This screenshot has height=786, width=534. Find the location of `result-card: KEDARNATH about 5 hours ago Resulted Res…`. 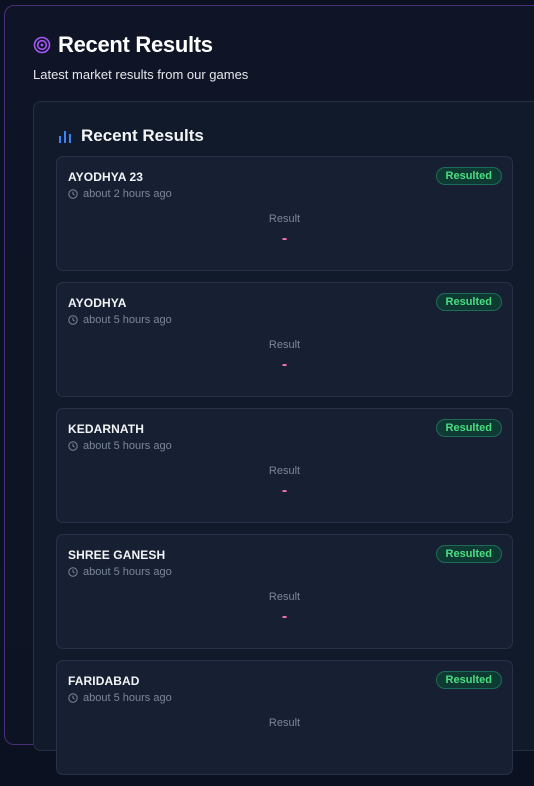

result-card: KEDARNATH about 5 hours ago Resulted Res… is located at coordinates (284, 465).